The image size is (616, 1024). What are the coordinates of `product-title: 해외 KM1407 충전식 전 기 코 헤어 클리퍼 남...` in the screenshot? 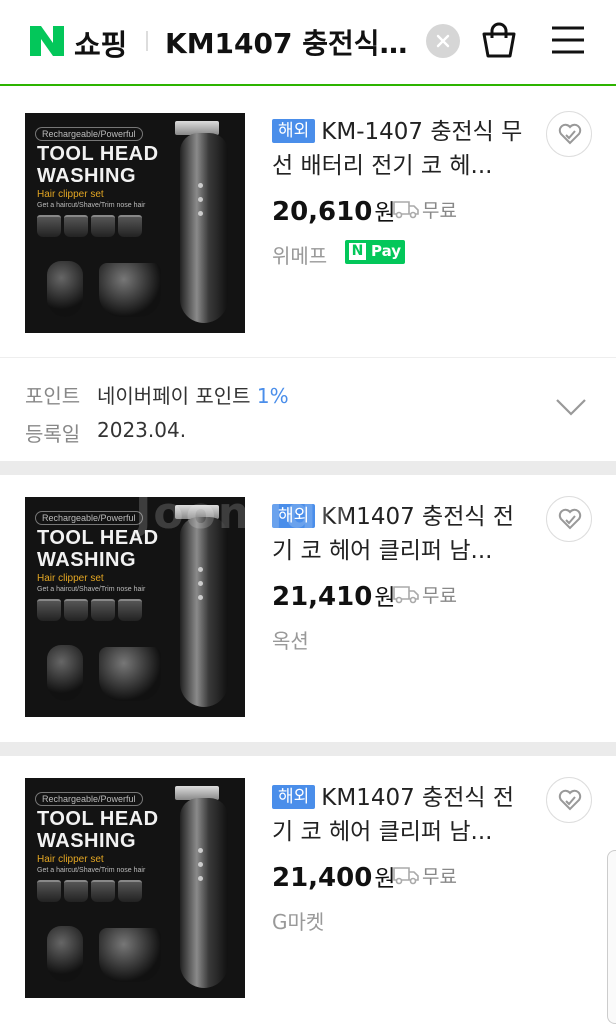 It's located at (403, 815).